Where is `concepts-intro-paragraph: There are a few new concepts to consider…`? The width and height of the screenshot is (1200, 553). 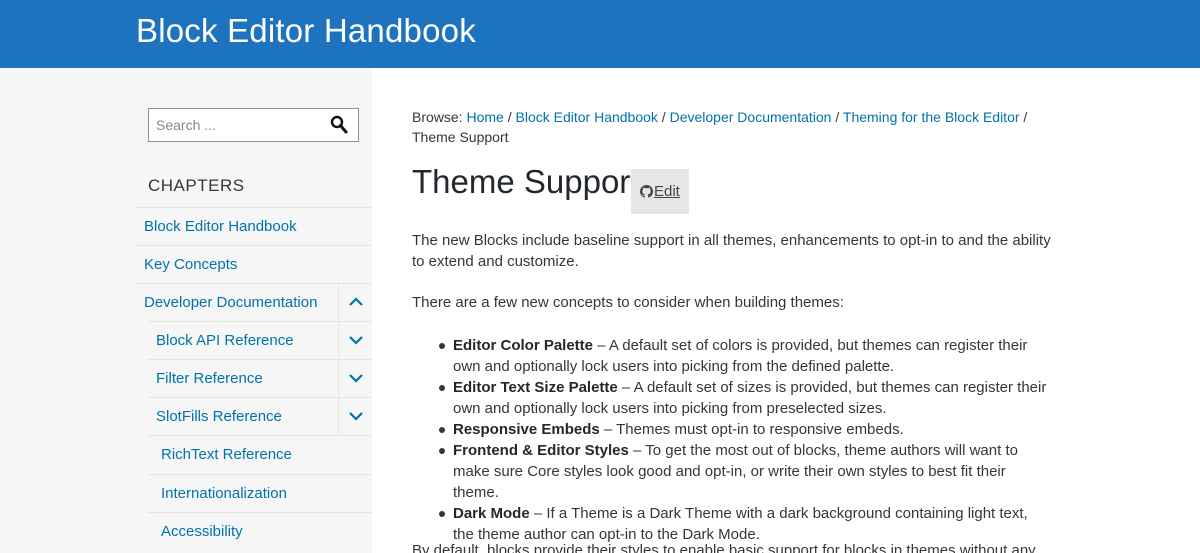
concepts-intro-paragraph: There are a few new concepts to consider… is located at coordinates (628, 302).